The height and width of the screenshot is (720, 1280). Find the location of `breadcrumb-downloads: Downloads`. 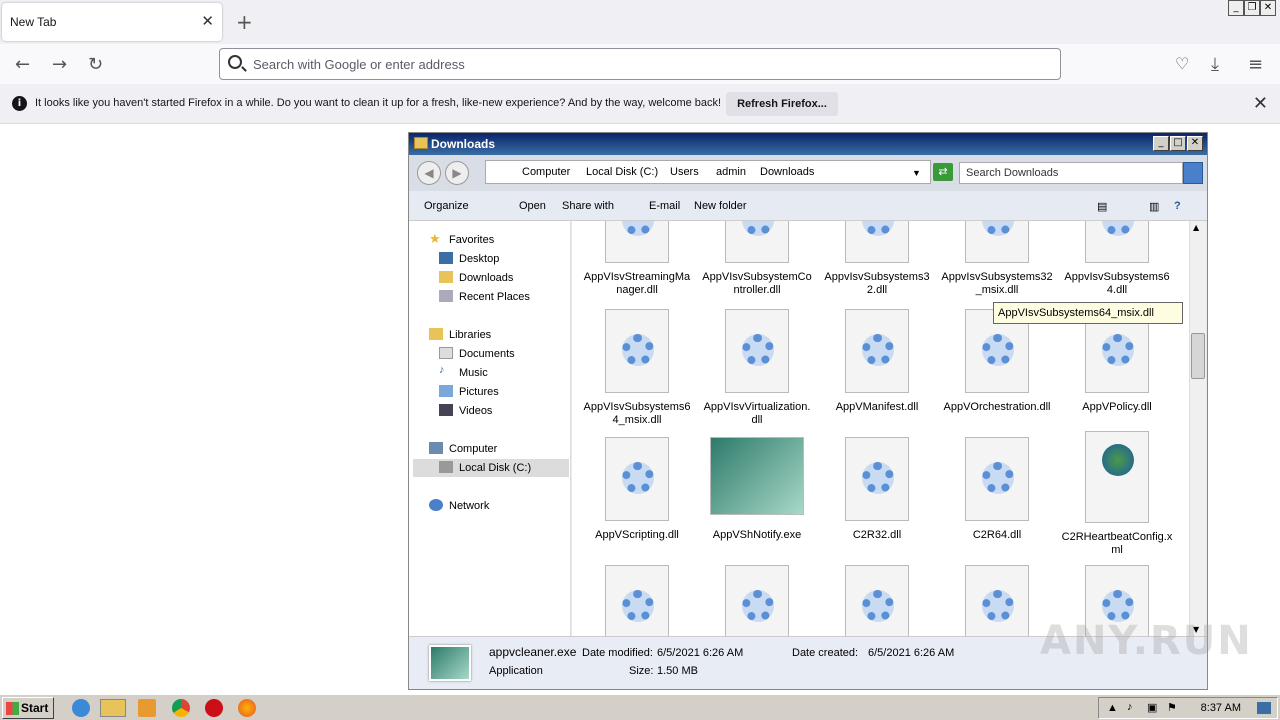

breadcrumb-downloads: Downloads is located at coordinates (787, 172).